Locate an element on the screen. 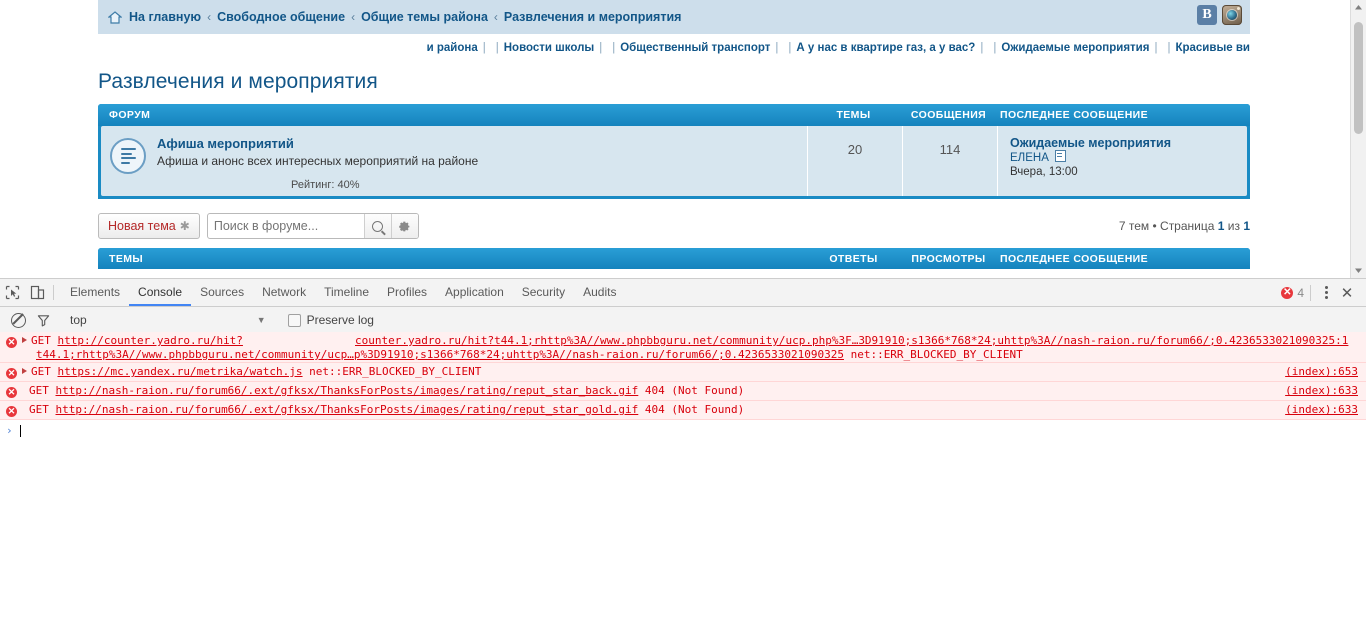 This screenshot has width=1366, height=639. breadcrumb-item-home: На главную is located at coordinates (165, 17).